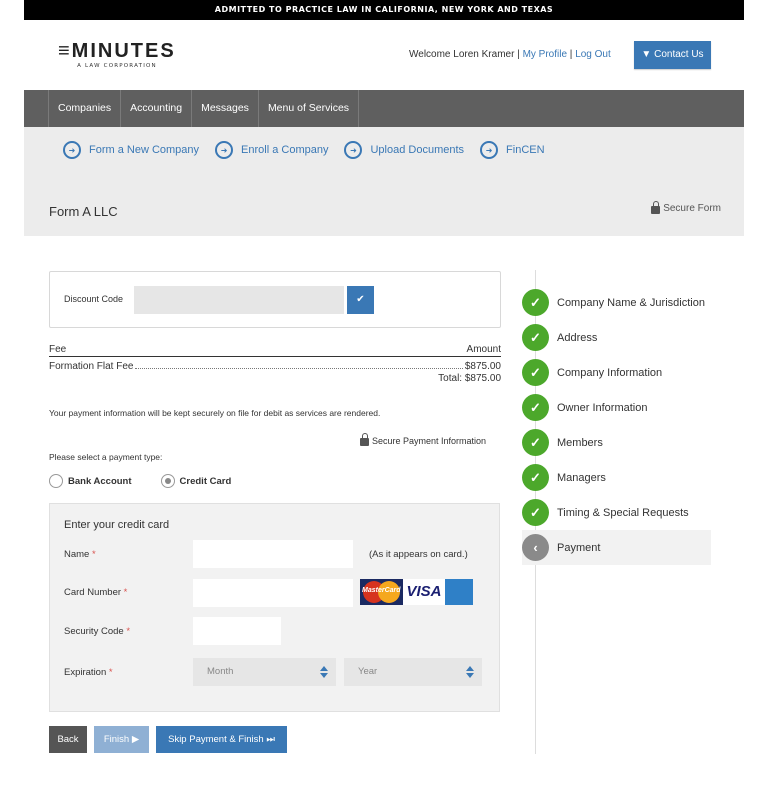  What do you see at coordinates (106, 457) in the screenshot?
I see `payment-type-prompt: Please select a payment type:` at bounding box center [106, 457].